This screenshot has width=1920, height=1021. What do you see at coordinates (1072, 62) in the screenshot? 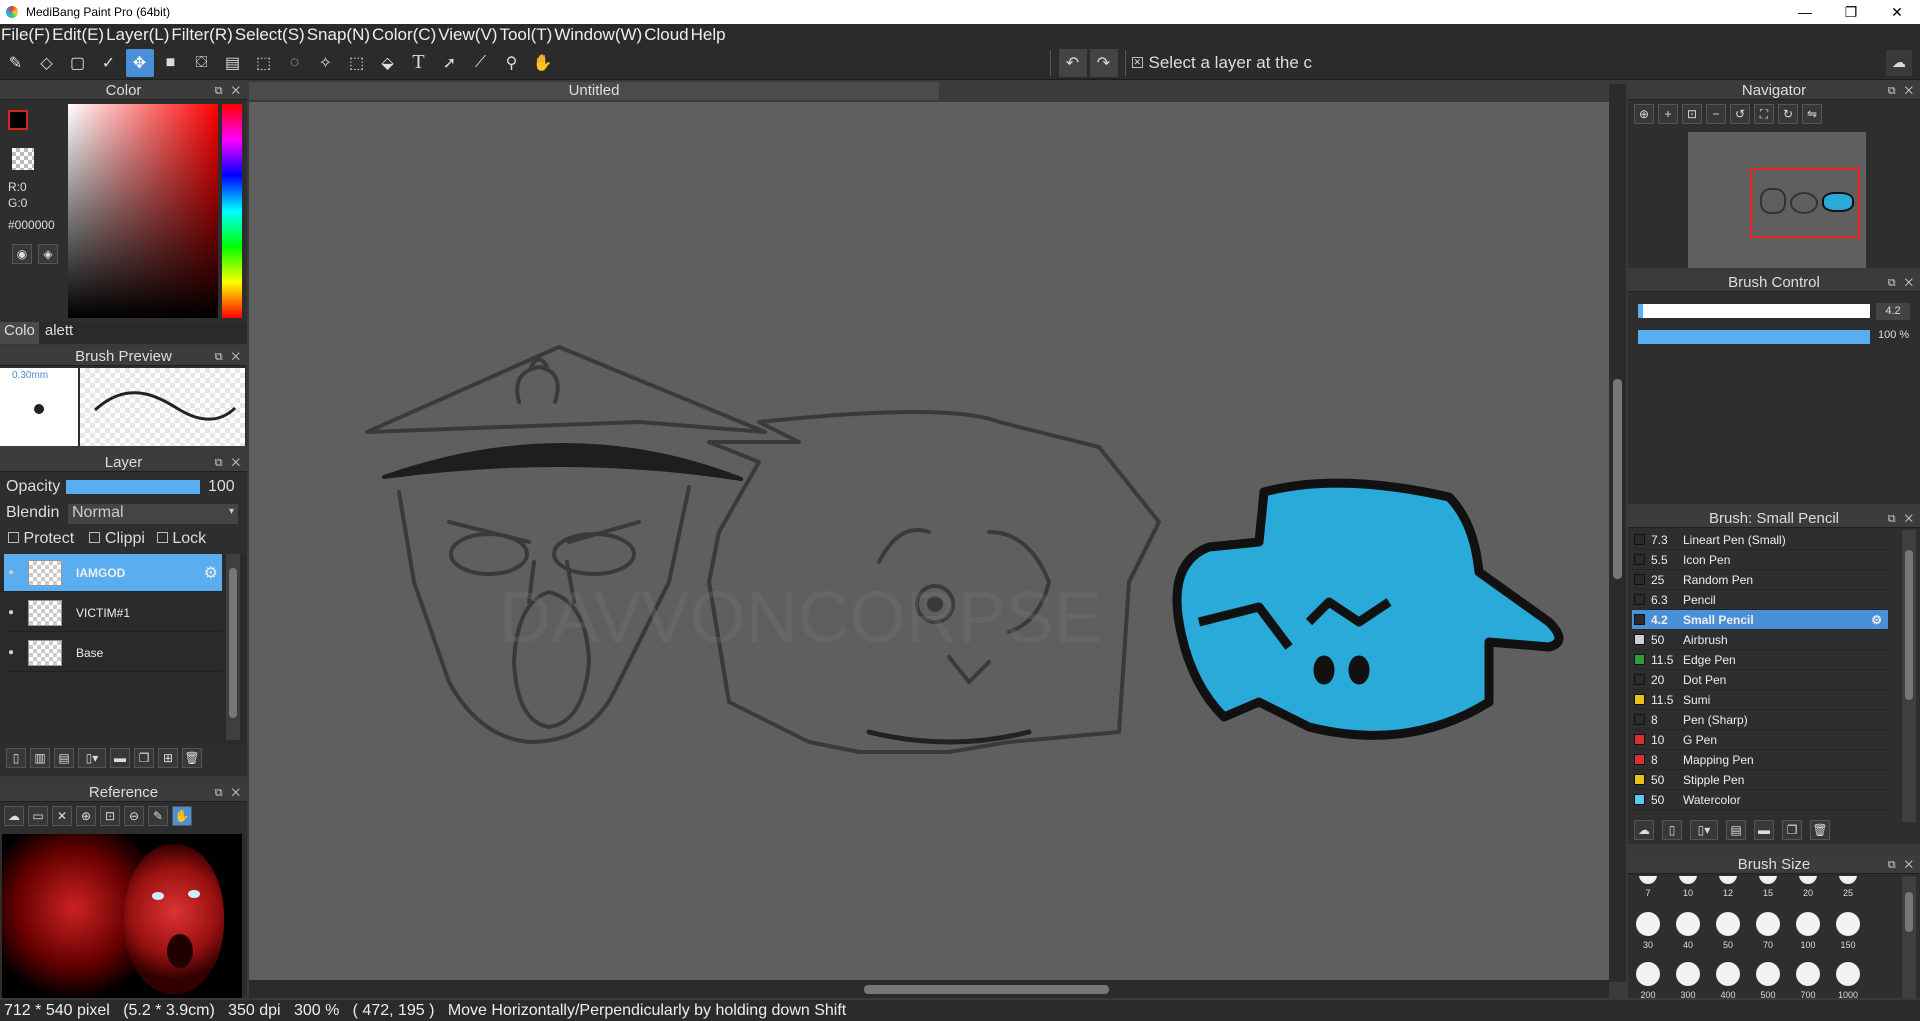
I see `undo-button: ↶` at bounding box center [1072, 62].